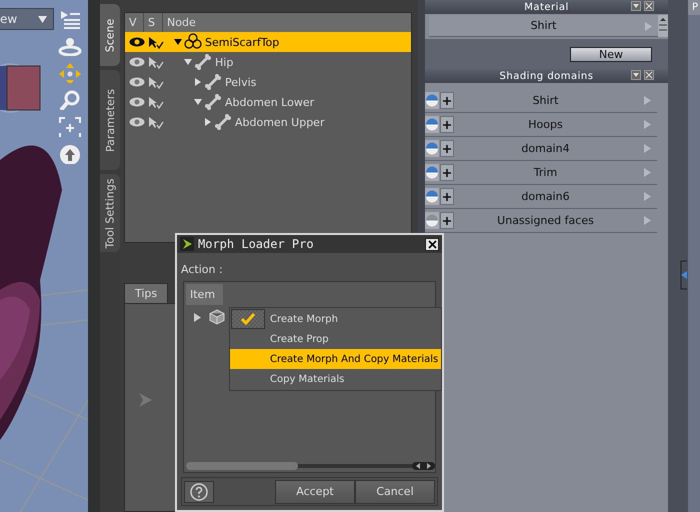  I want to click on up-arrow-icon, so click(70, 153).